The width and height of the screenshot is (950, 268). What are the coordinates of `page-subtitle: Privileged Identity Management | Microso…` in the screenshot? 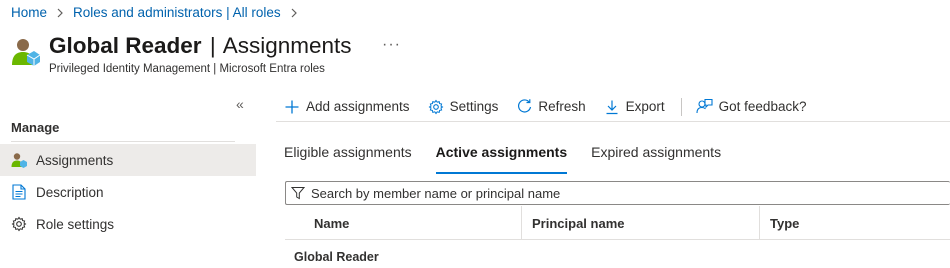 It's located at (187, 69).